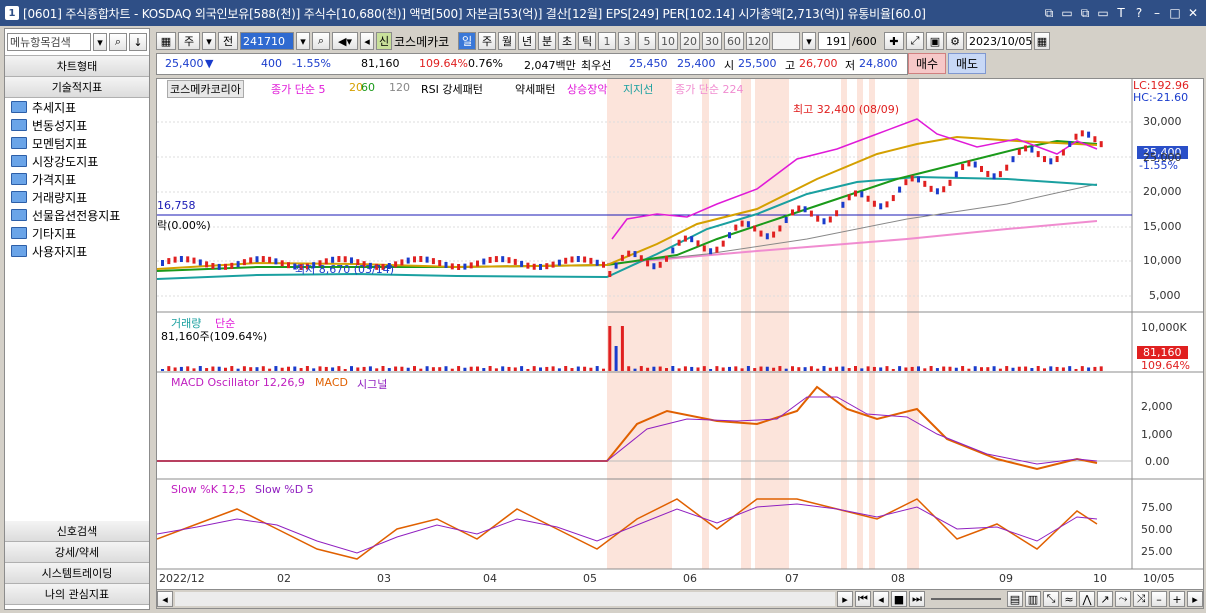 The height and width of the screenshot is (613, 1206). What do you see at coordinates (321, 41) in the screenshot?
I see `code-search-icon: ⌕` at bounding box center [321, 41].